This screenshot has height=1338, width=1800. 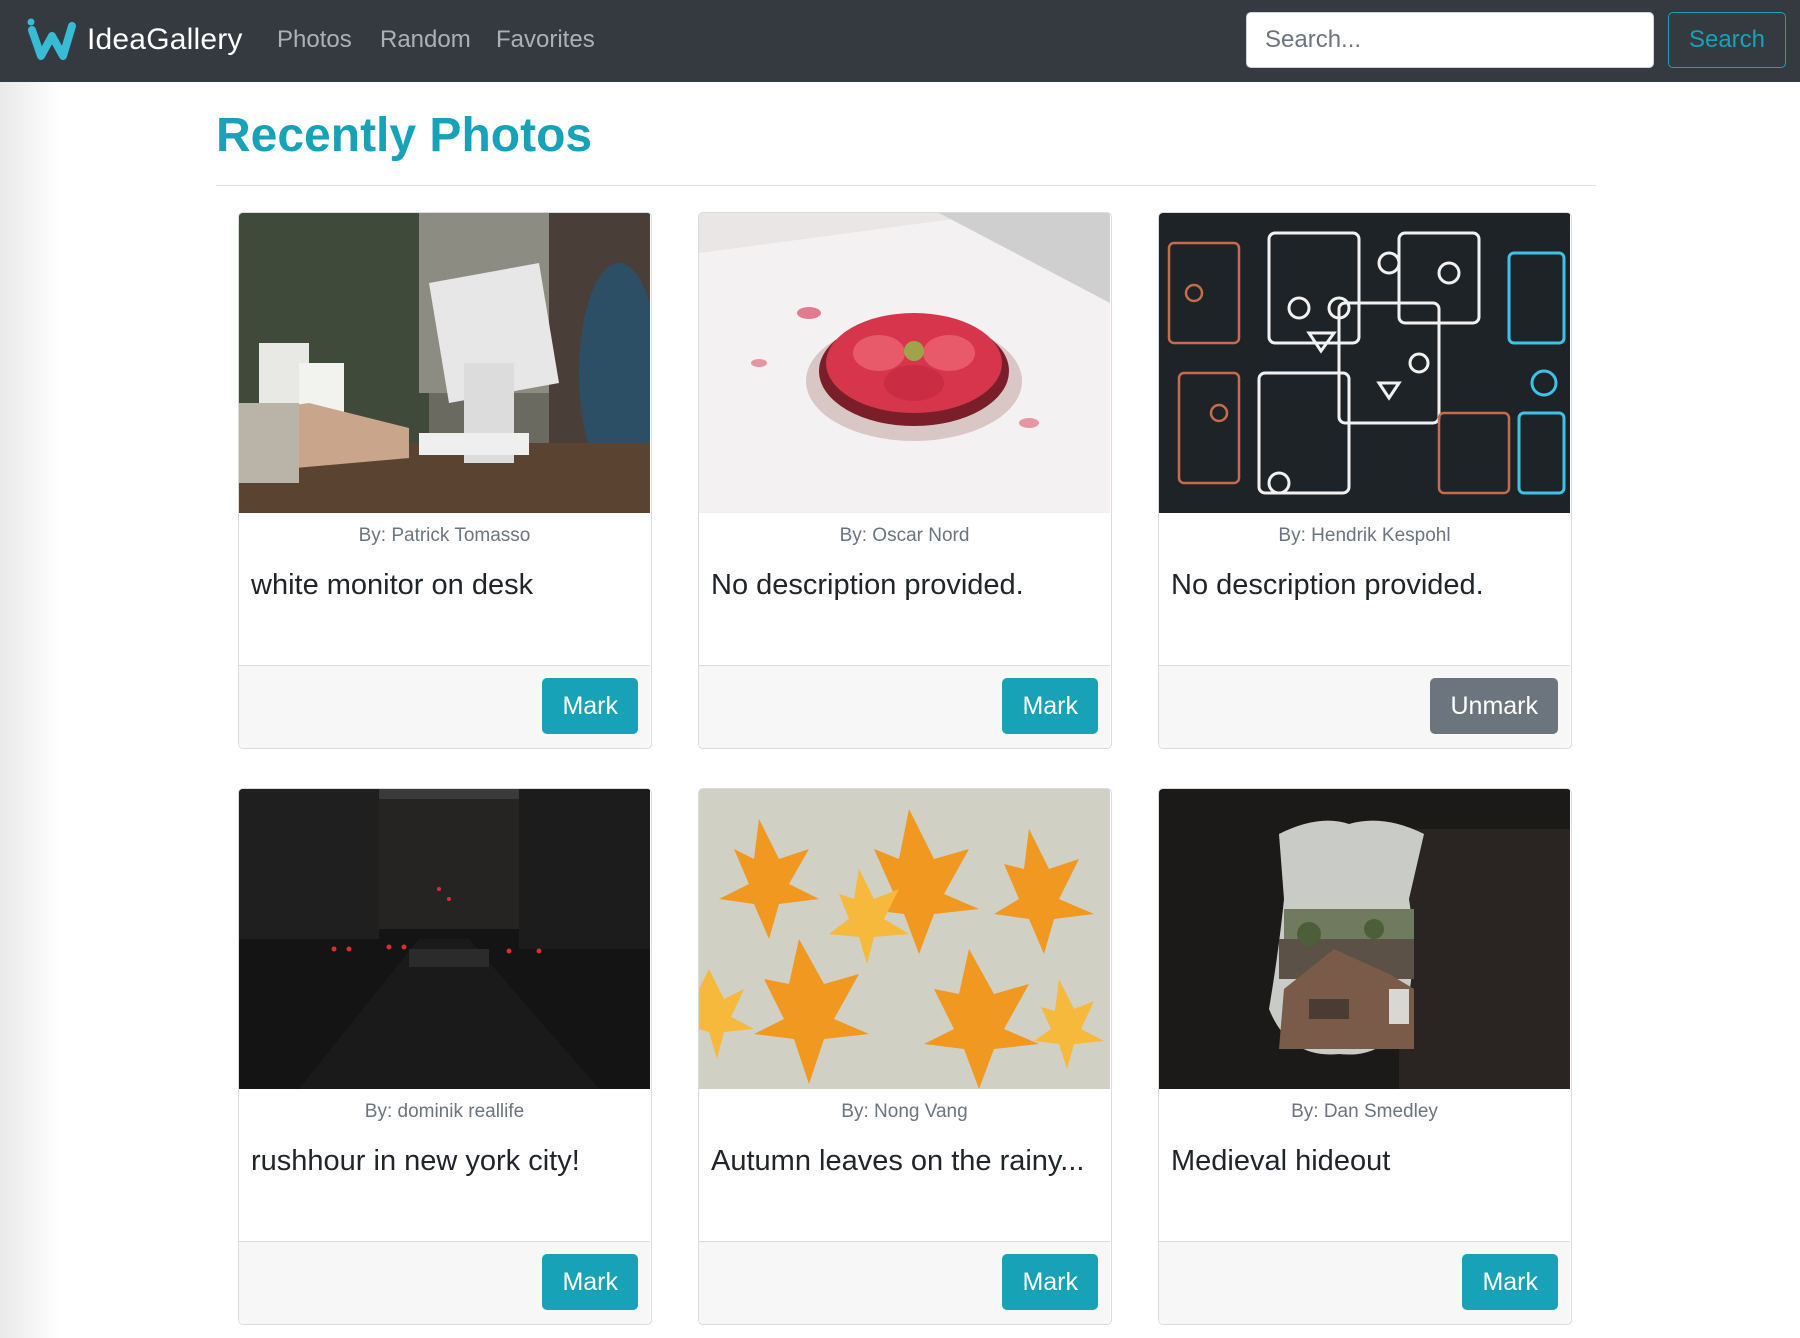 What do you see at coordinates (51, 39) in the screenshot?
I see `w-logo-icon` at bounding box center [51, 39].